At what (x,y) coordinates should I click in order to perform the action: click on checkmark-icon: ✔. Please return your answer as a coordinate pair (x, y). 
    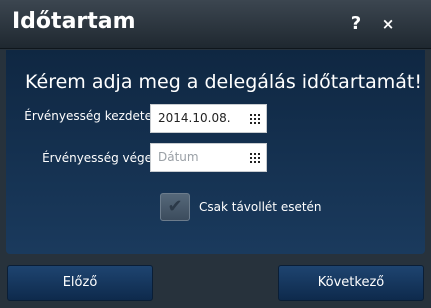
    Looking at the image, I should click on (175, 206).